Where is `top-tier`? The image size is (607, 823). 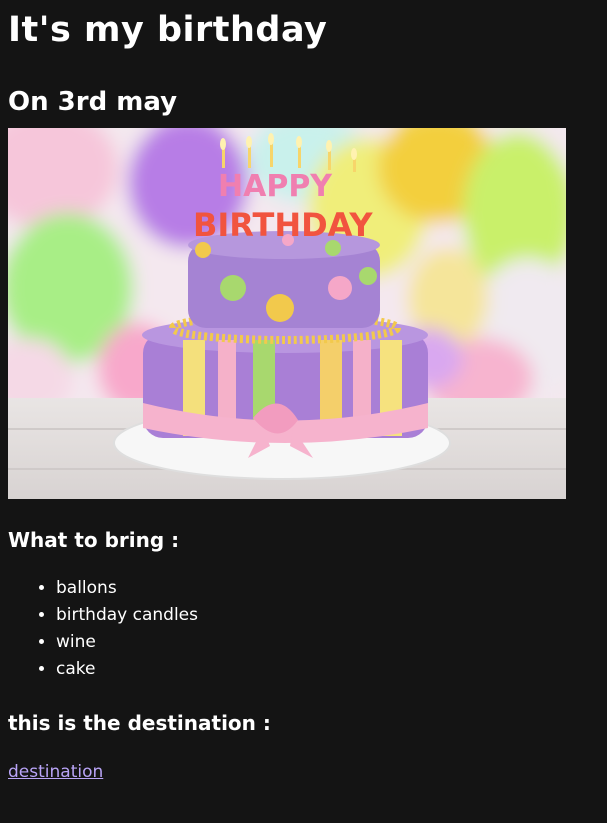 top-tier is located at coordinates (284, 279).